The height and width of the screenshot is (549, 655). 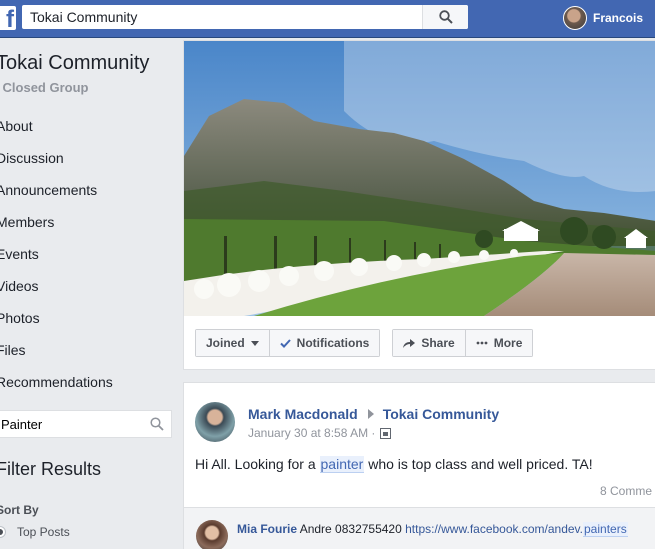 I want to click on post-text-part: who is top class and well priced. TA!, so click(x=478, y=464).